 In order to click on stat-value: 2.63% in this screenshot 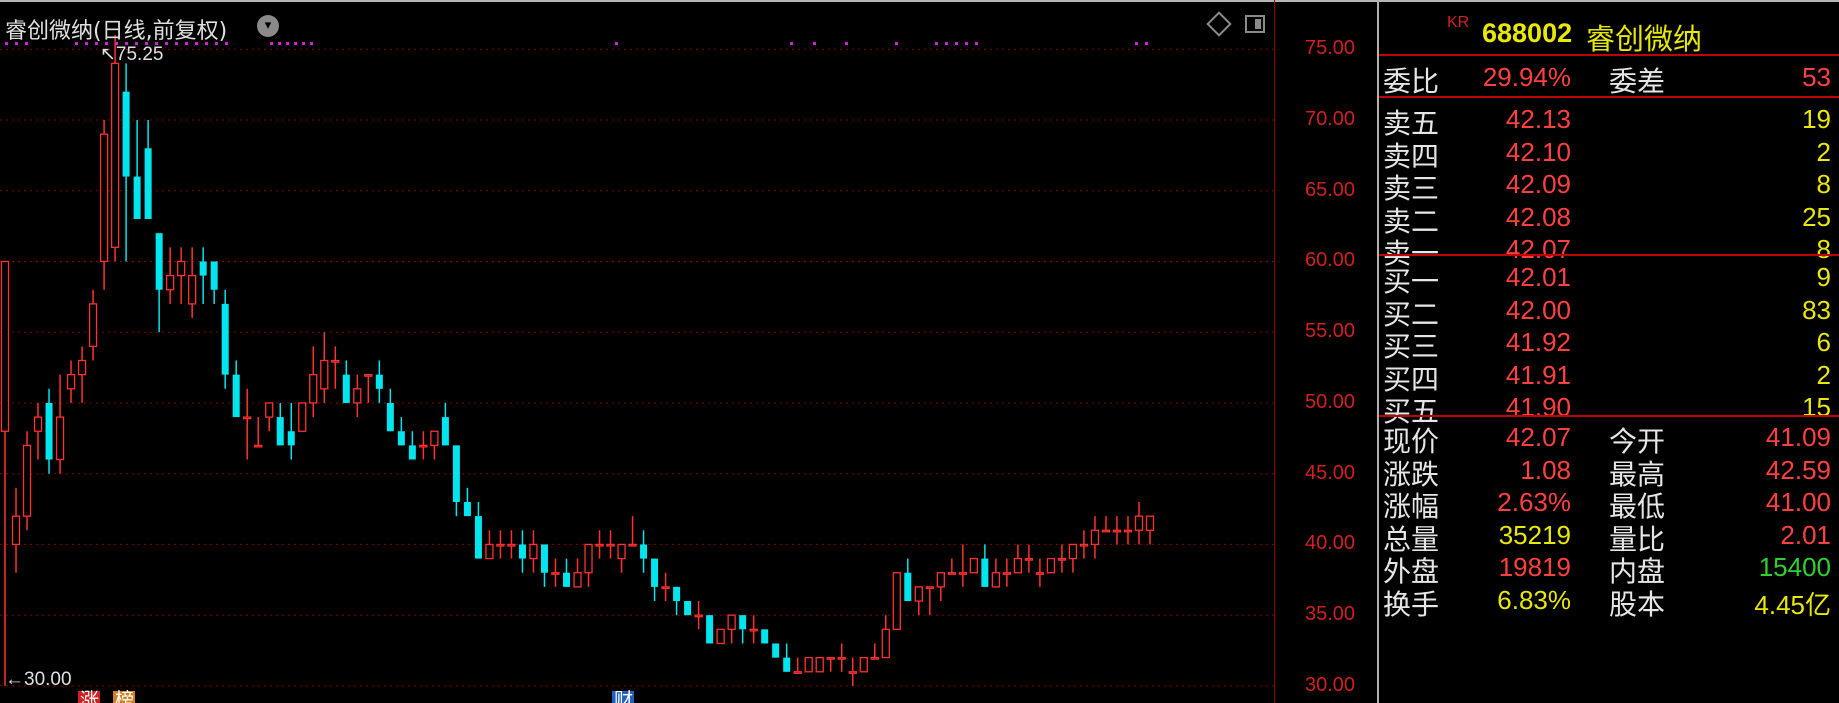, I will do `click(1534, 502)`.